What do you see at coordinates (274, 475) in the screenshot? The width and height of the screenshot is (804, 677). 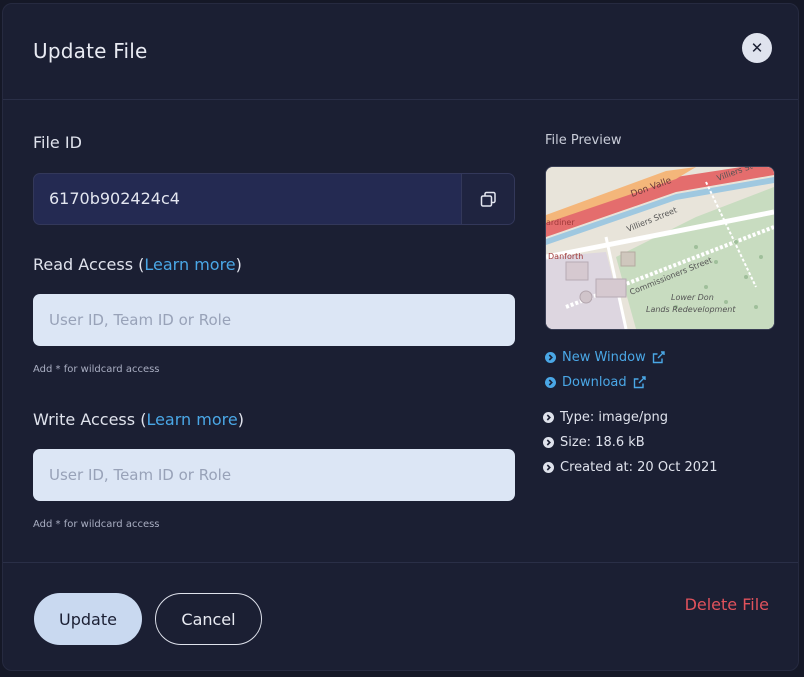 I see `write-access-input` at bounding box center [274, 475].